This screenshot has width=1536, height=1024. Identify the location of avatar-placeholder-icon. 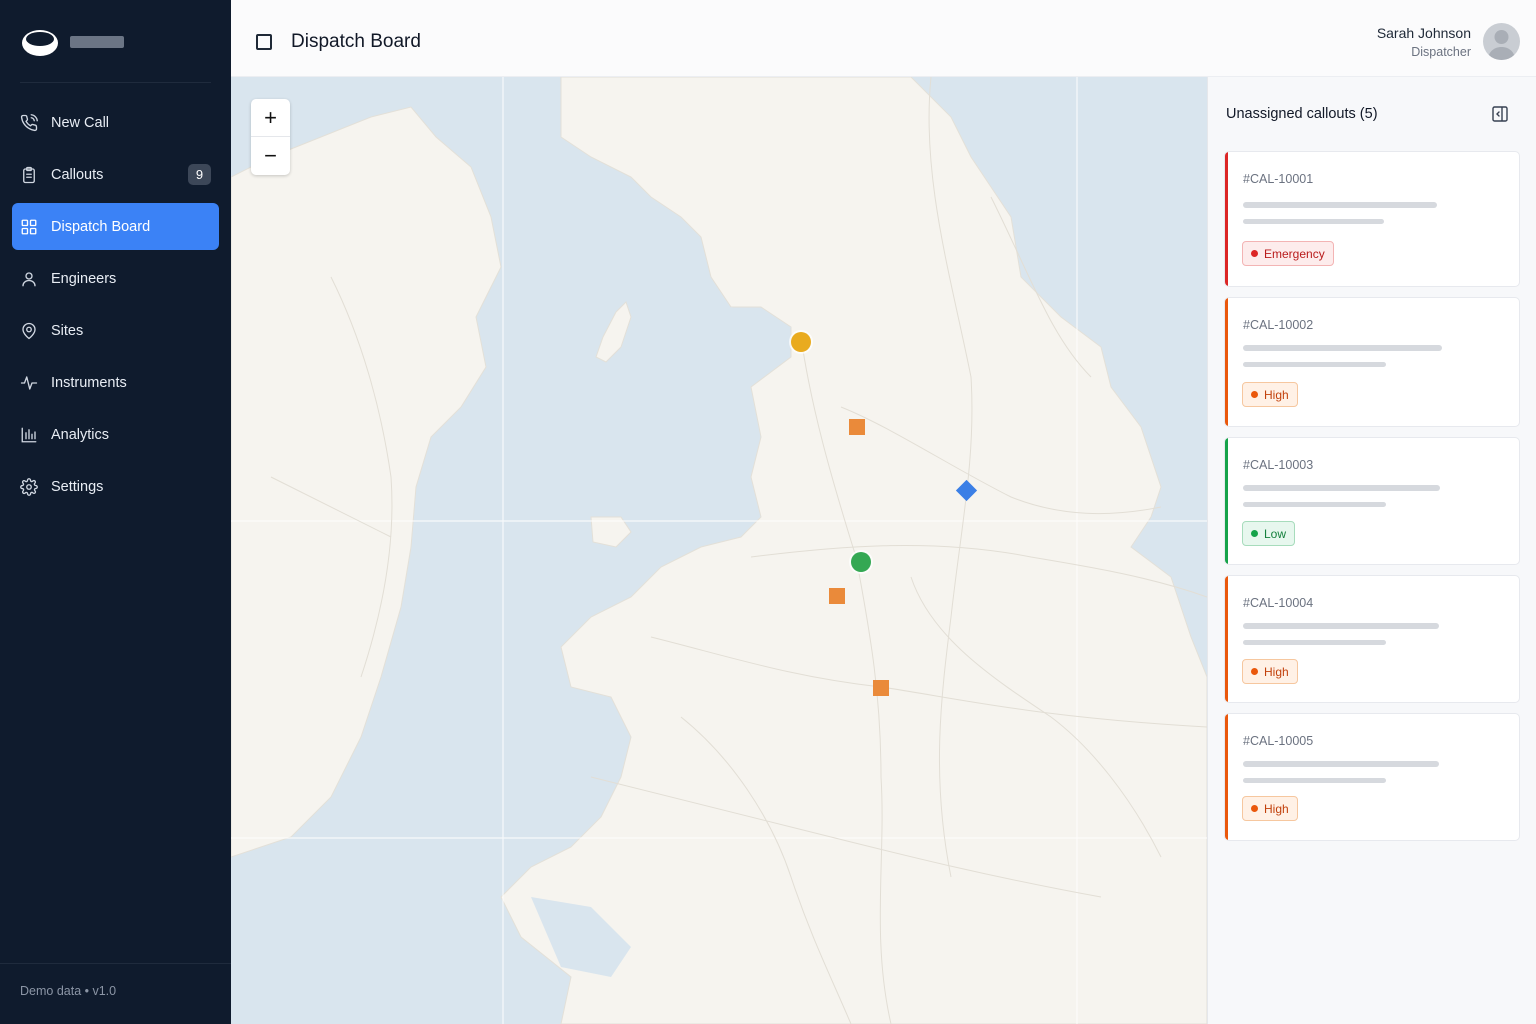
(1501, 45).